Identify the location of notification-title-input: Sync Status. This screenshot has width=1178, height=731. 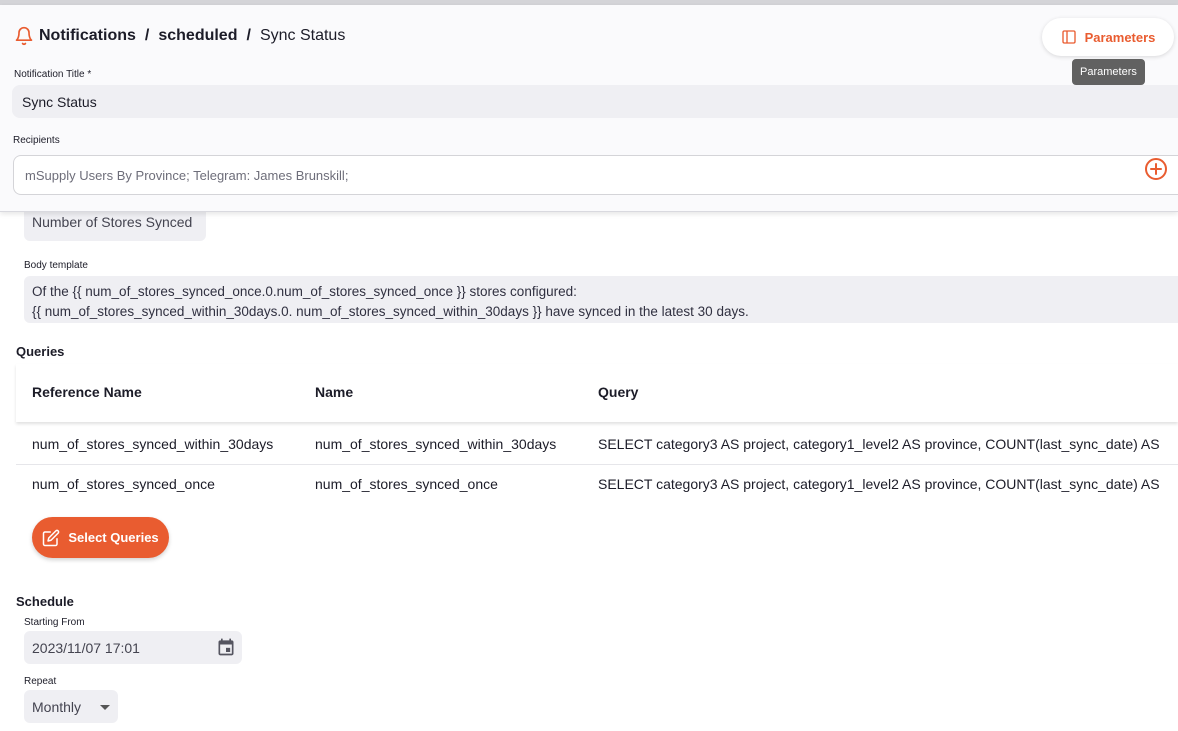
(595, 101).